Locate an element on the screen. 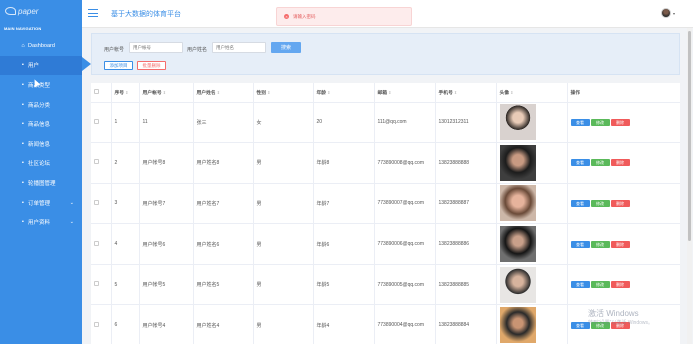 The height and width of the screenshot is (344, 693). column-header: 邮箱⇕ is located at coordinates (405, 93).